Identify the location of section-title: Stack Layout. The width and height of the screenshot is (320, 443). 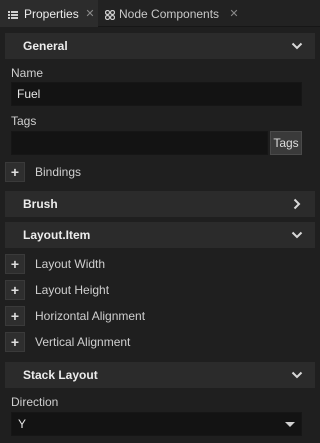
(60, 375).